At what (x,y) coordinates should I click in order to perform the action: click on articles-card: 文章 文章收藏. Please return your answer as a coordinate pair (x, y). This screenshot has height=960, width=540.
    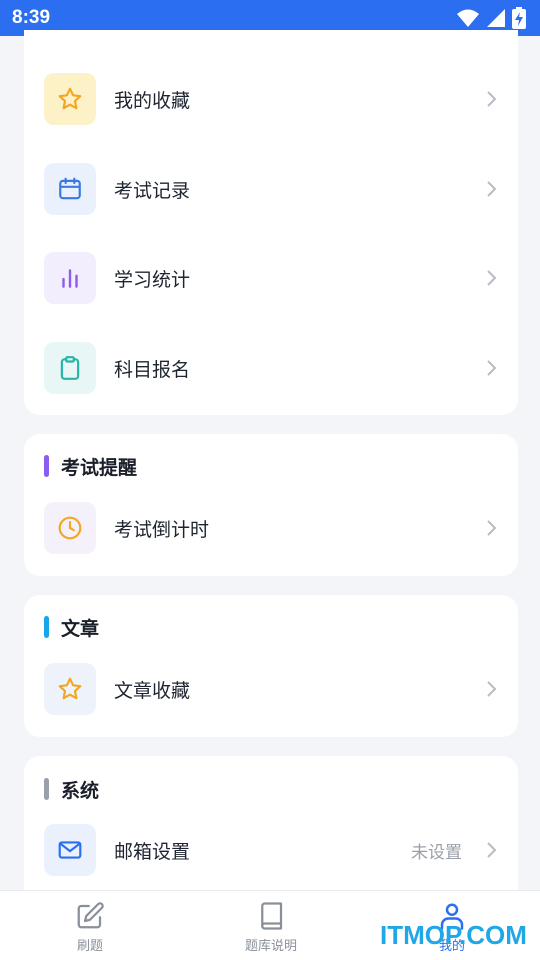
    Looking at the image, I should click on (271, 666).